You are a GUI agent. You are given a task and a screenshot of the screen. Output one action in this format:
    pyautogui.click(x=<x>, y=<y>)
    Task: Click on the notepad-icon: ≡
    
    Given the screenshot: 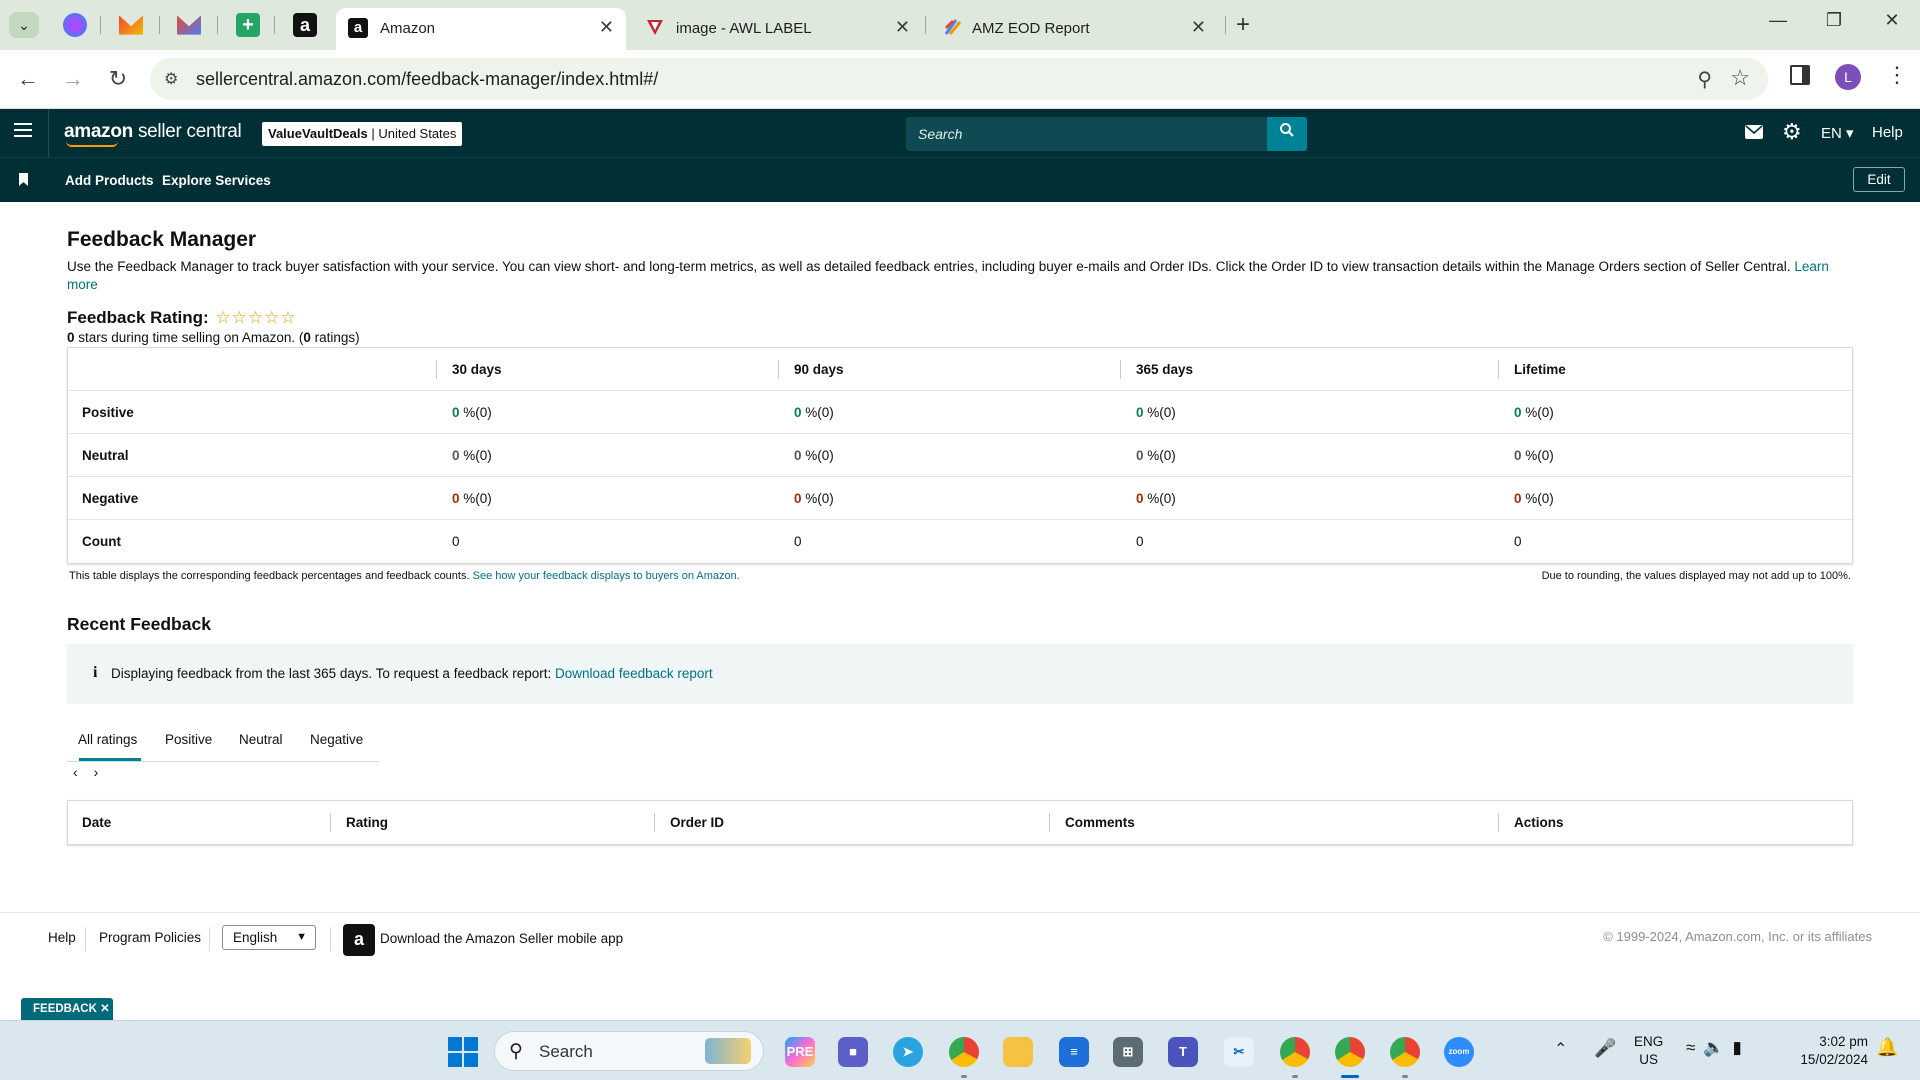 What is the action you would take?
    pyautogui.click(x=1074, y=1052)
    